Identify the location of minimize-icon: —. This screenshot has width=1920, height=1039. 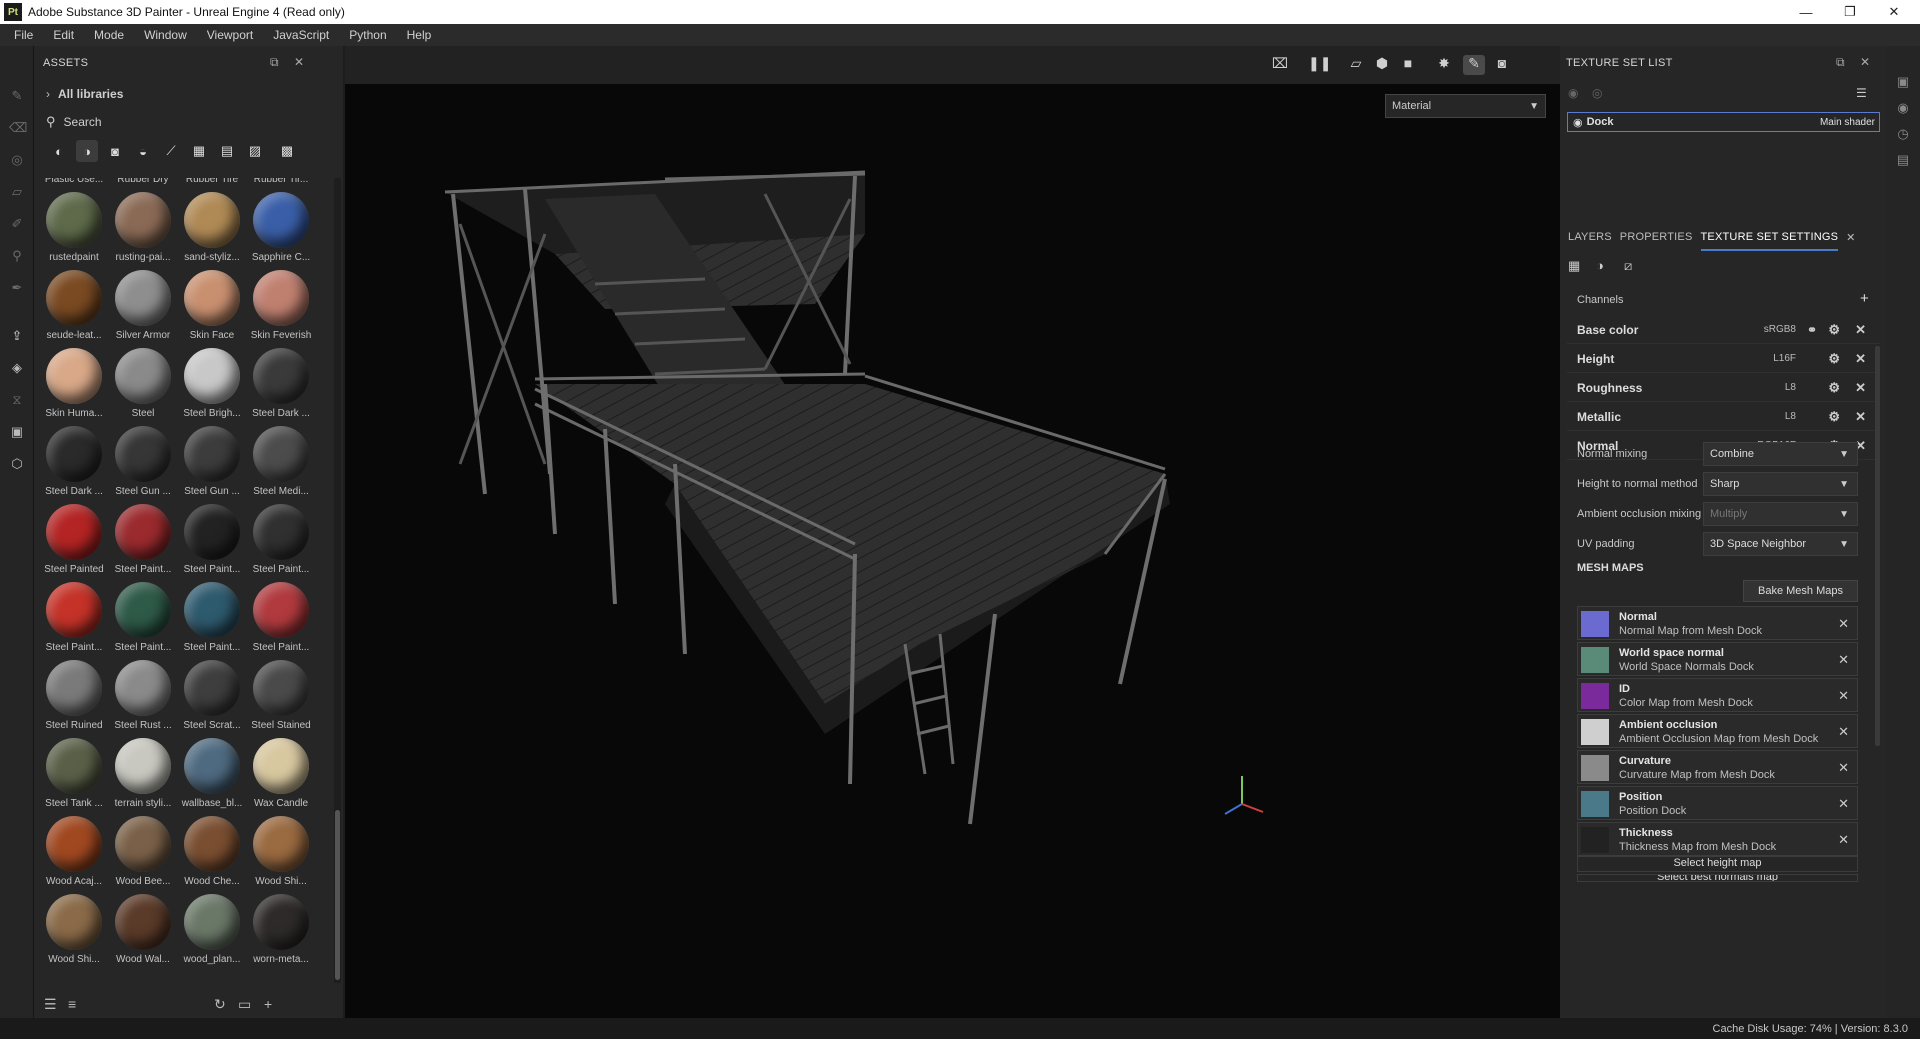
(1806, 12).